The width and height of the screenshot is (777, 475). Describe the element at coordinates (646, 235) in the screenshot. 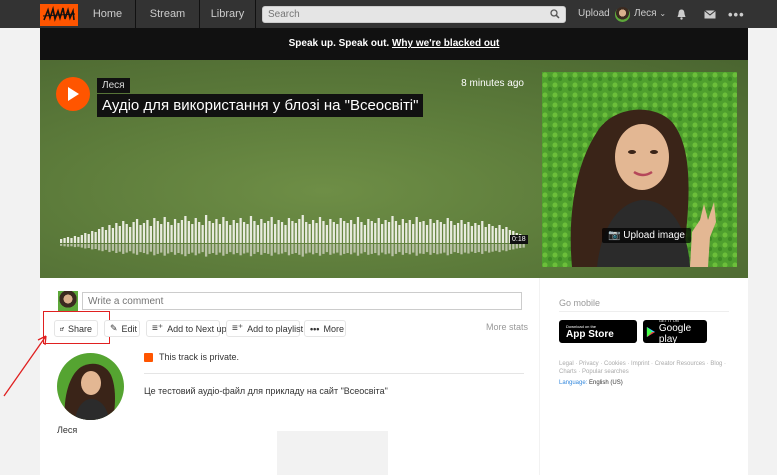

I see `upload-image-button: 📷 Upload image` at that location.